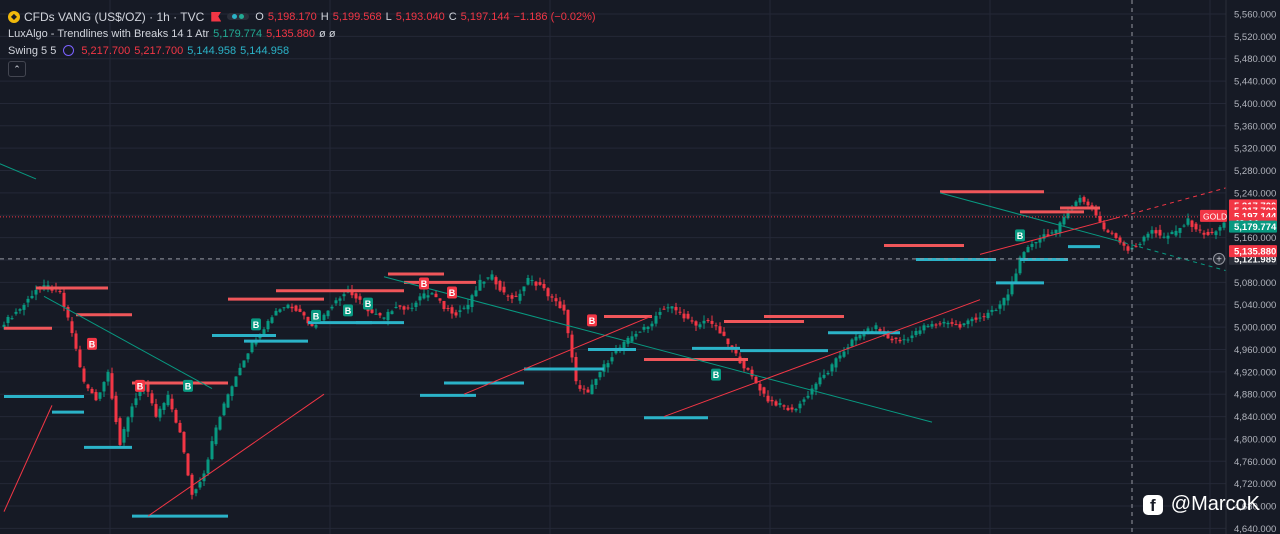  Describe the element at coordinates (238, 16) in the screenshot. I see `market-status-pill` at that location.